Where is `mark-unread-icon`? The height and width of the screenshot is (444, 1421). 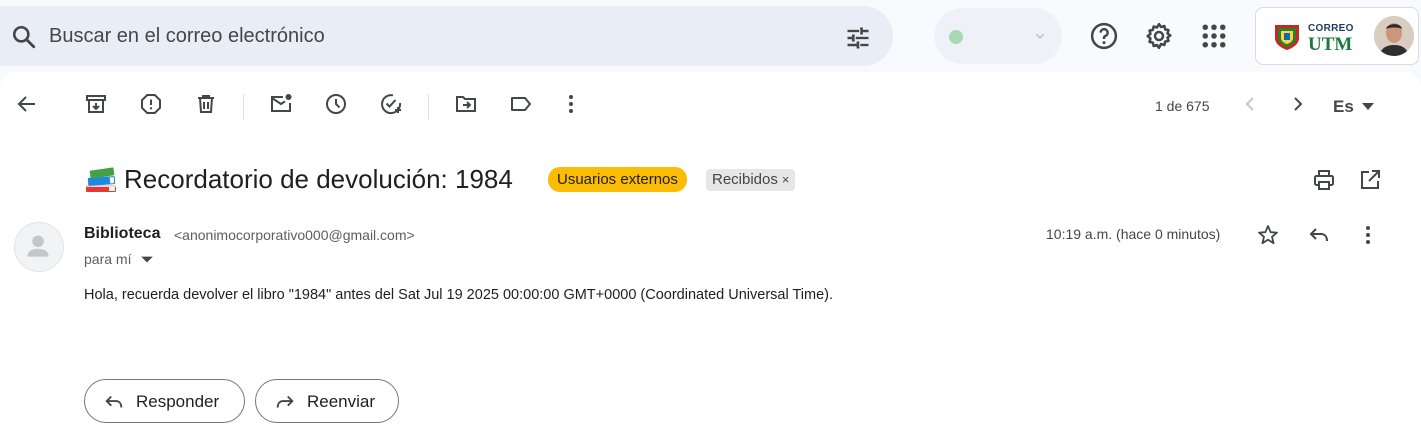 mark-unread-icon is located at coordinates (281, 104).